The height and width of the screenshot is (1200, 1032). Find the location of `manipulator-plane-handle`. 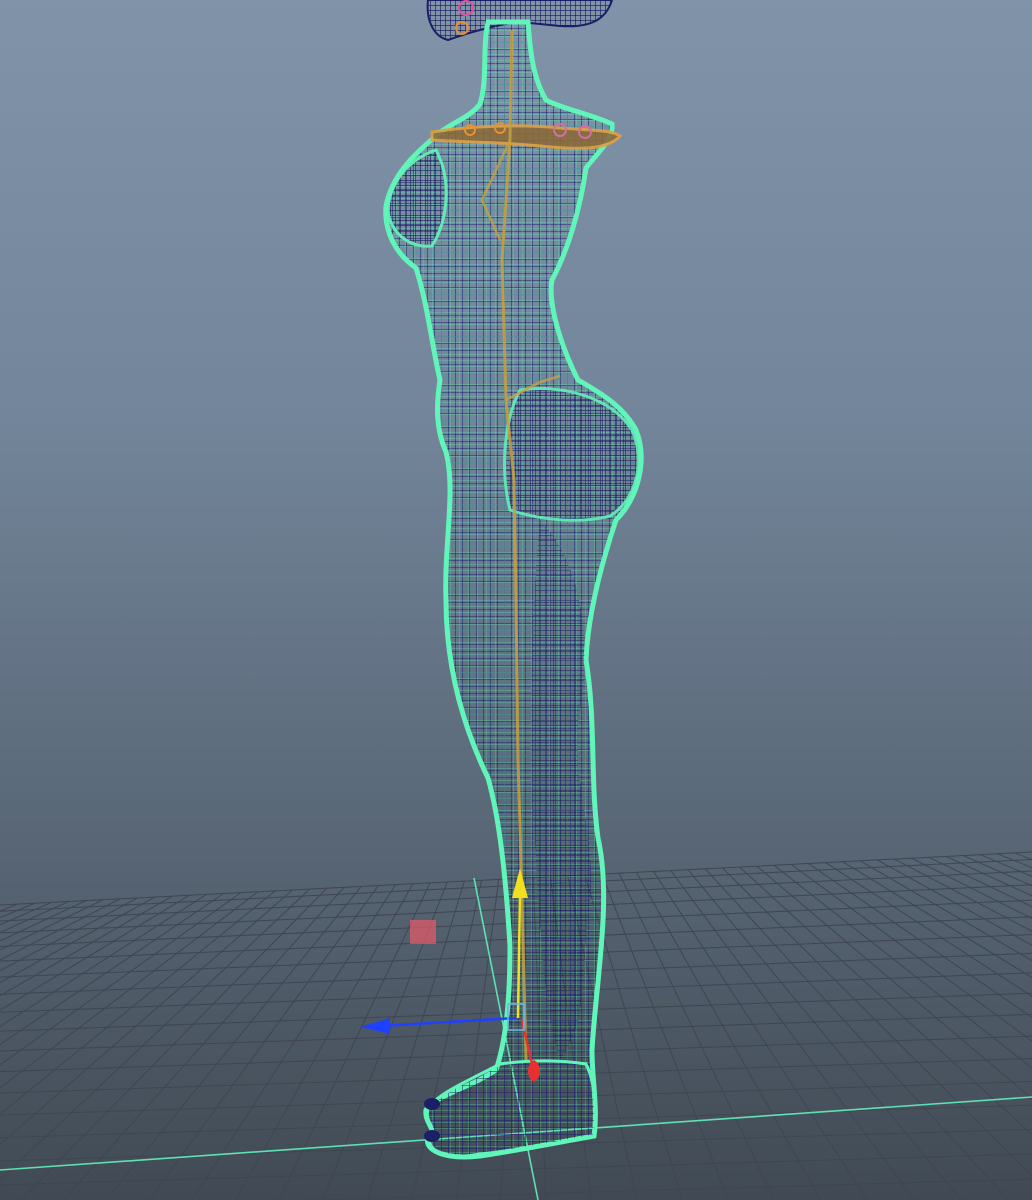

manipulator-plane-handle is located at coordinates (423, 932).